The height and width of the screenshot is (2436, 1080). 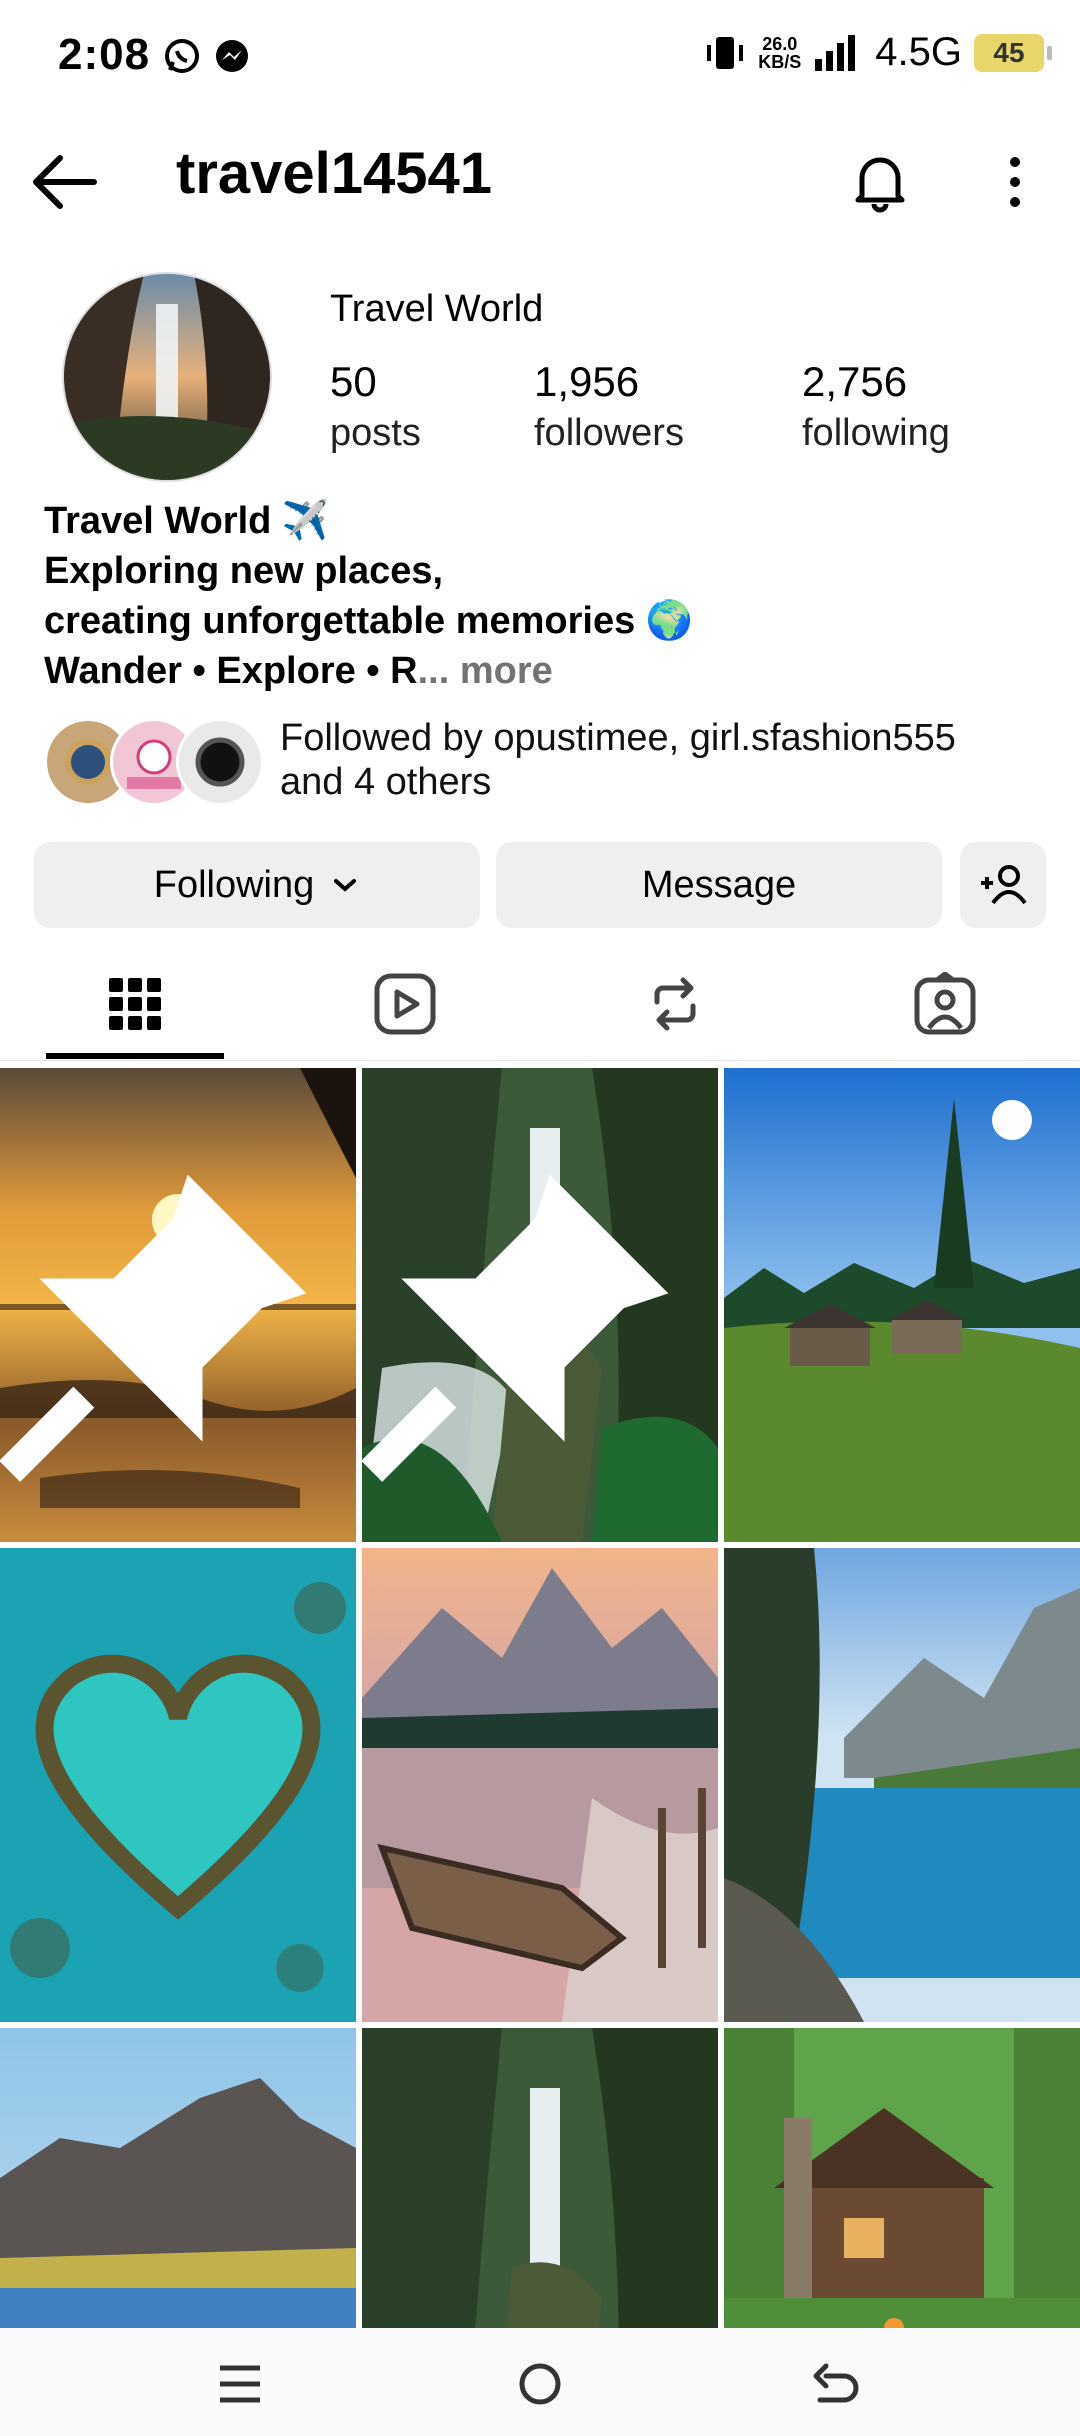 I want to click on alpine-lake-image, so click(x=902, y=1785).